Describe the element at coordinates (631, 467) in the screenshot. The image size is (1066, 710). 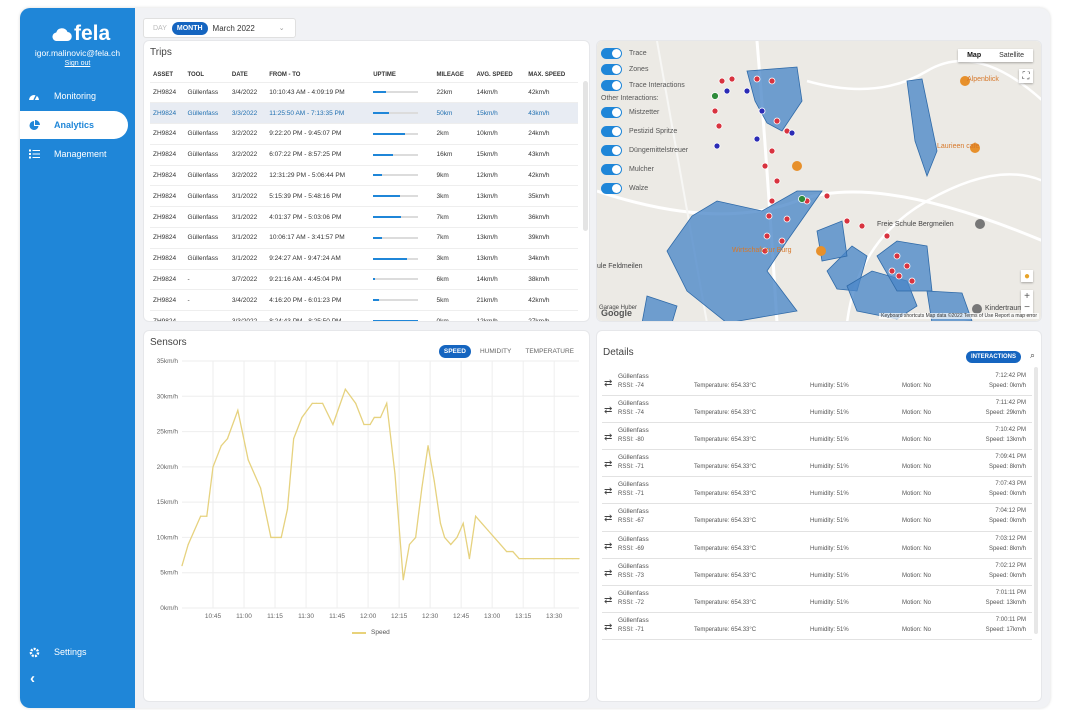
I see `item-rssi: RSSI: -71` at that location.